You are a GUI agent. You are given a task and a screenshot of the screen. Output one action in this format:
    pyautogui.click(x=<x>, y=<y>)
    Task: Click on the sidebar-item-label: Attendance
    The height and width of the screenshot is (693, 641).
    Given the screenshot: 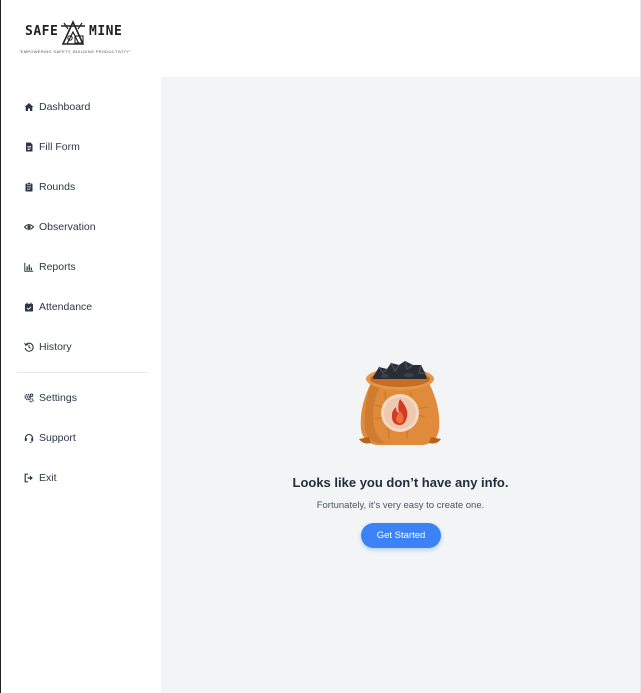 What is the action you would take?
    pyautogui.click(x=66, y=307)
    